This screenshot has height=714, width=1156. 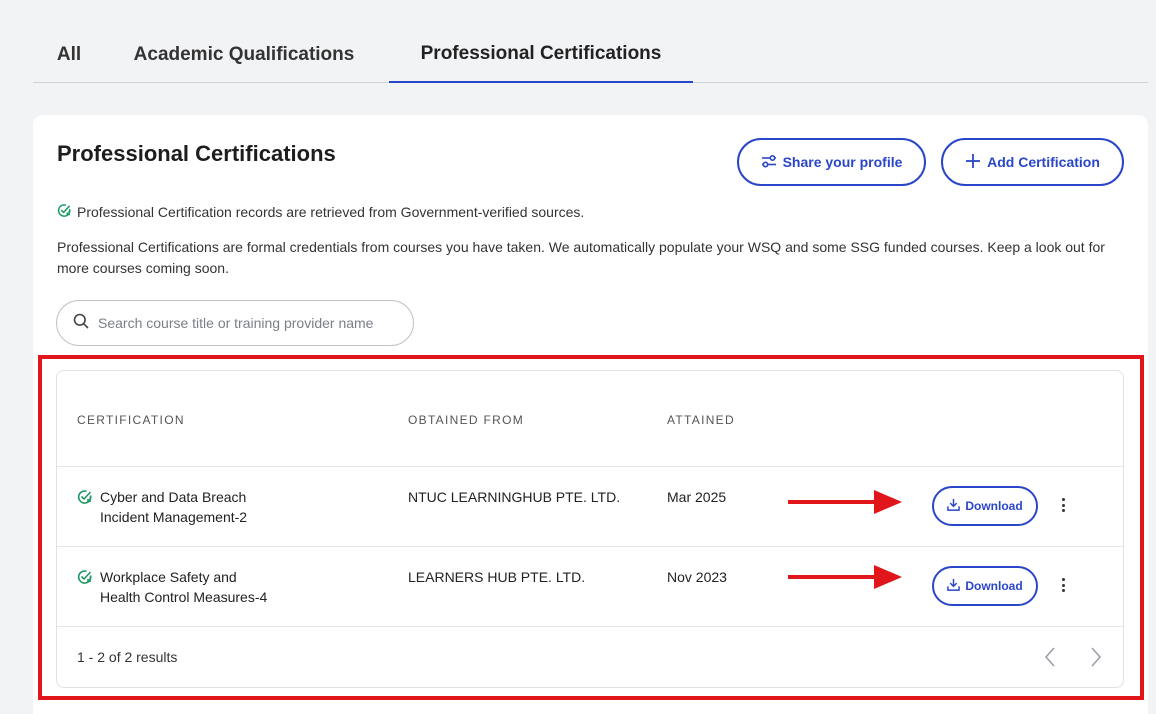 I want to click on add-certification-label: Add Certification, so click(x=1043, y=162).